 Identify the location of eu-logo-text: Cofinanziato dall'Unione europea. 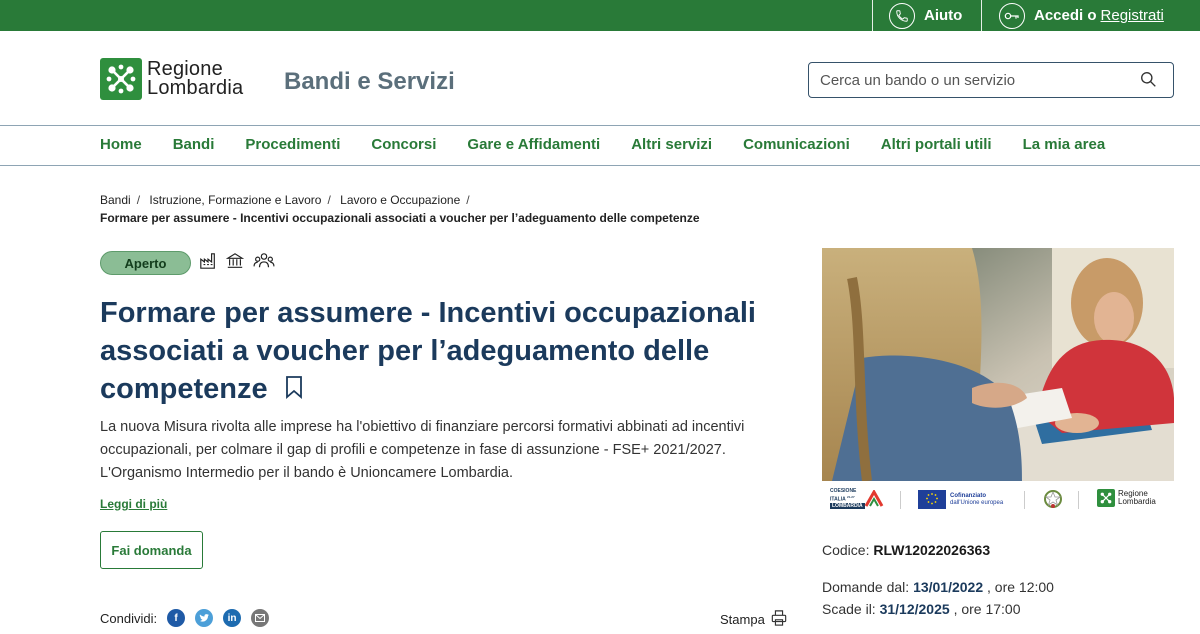
(976, 500).